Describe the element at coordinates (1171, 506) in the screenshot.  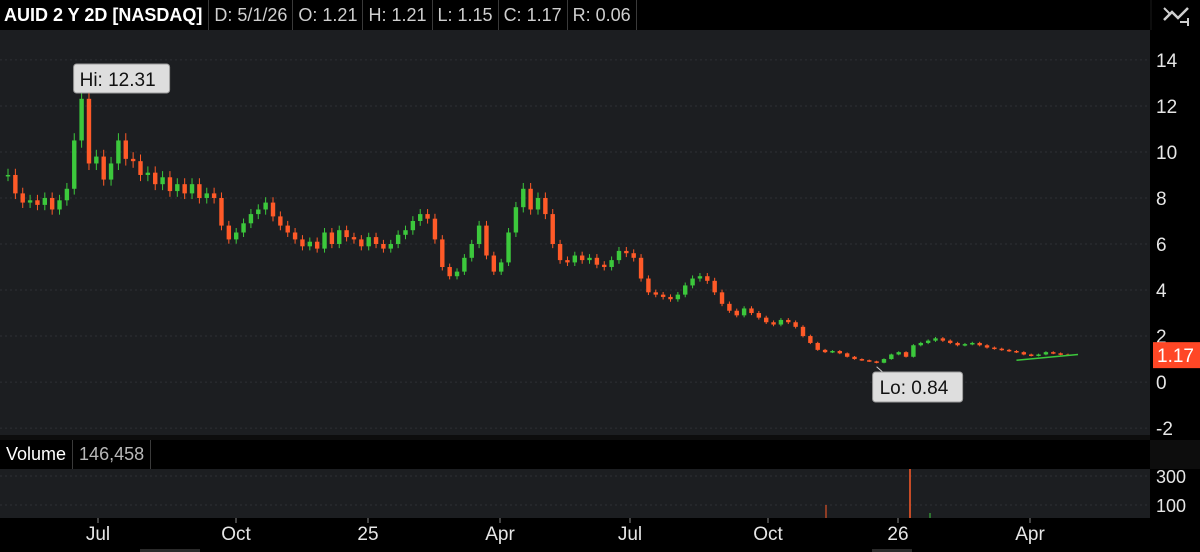
I see `volume-tick-label: 100` at that location.